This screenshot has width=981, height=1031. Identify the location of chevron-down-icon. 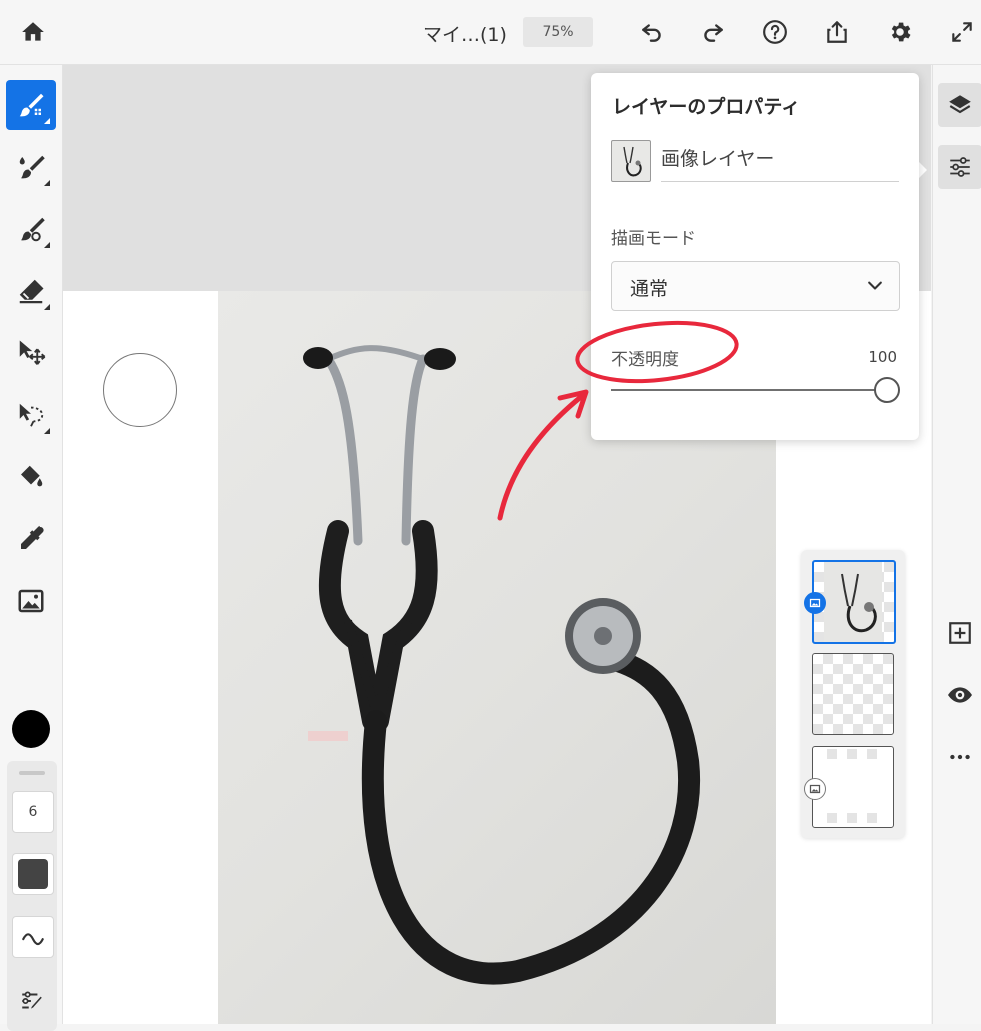
(875, 285).